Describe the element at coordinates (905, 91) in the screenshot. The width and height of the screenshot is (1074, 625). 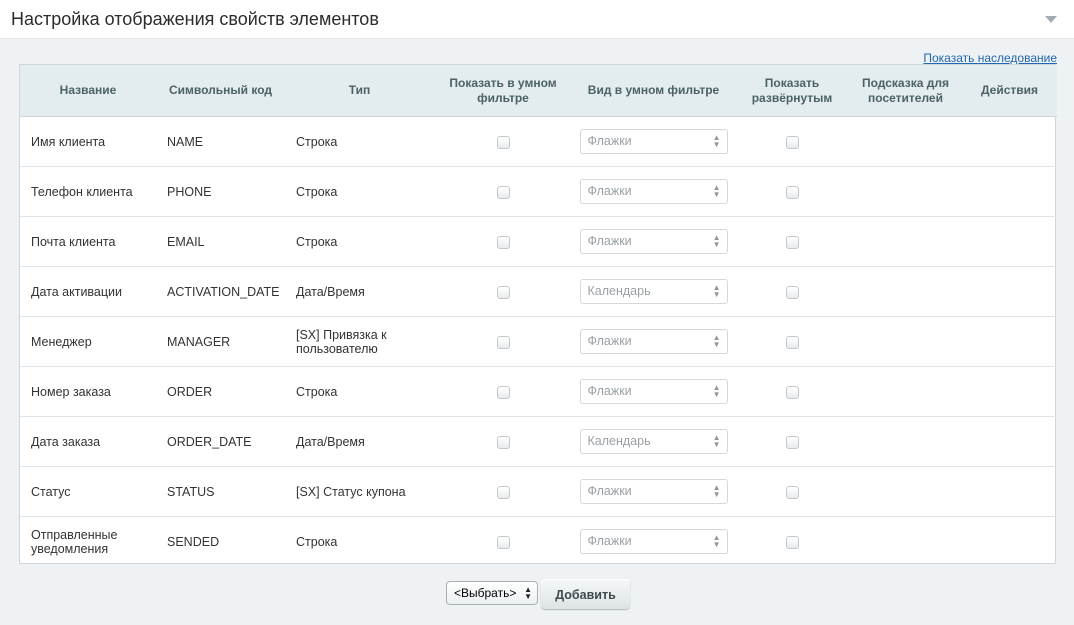
I see `column-header-hint: Подсказка для посетителей` at that location.